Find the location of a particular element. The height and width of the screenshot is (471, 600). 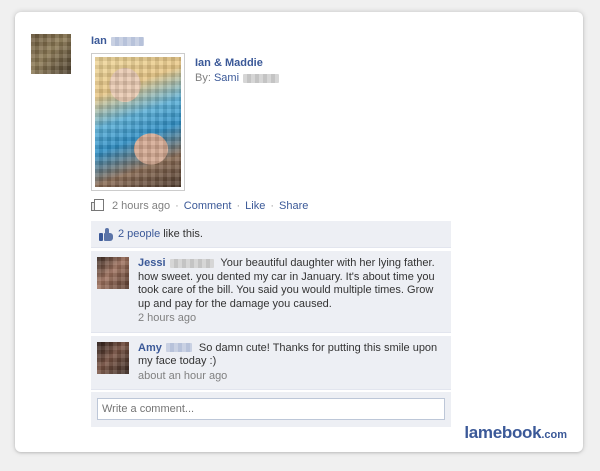

like-link: Like is located at coordinates (255, 206).